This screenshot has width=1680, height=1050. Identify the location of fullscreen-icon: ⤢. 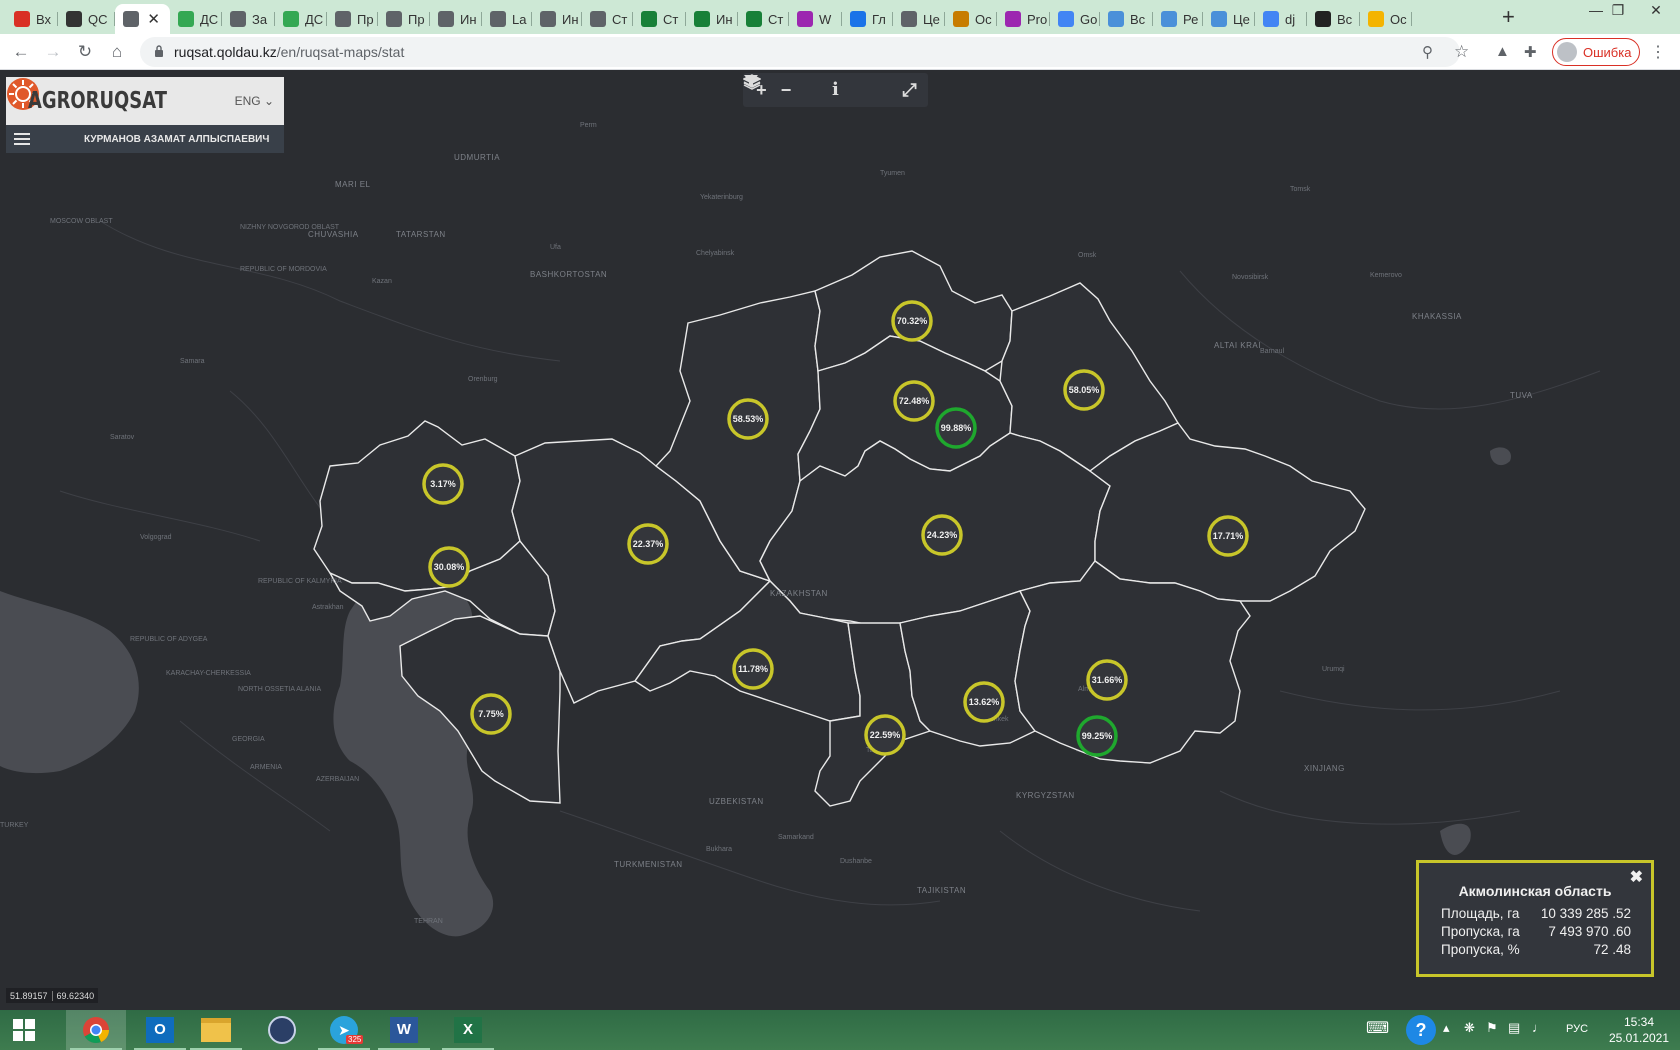
(910, 90).